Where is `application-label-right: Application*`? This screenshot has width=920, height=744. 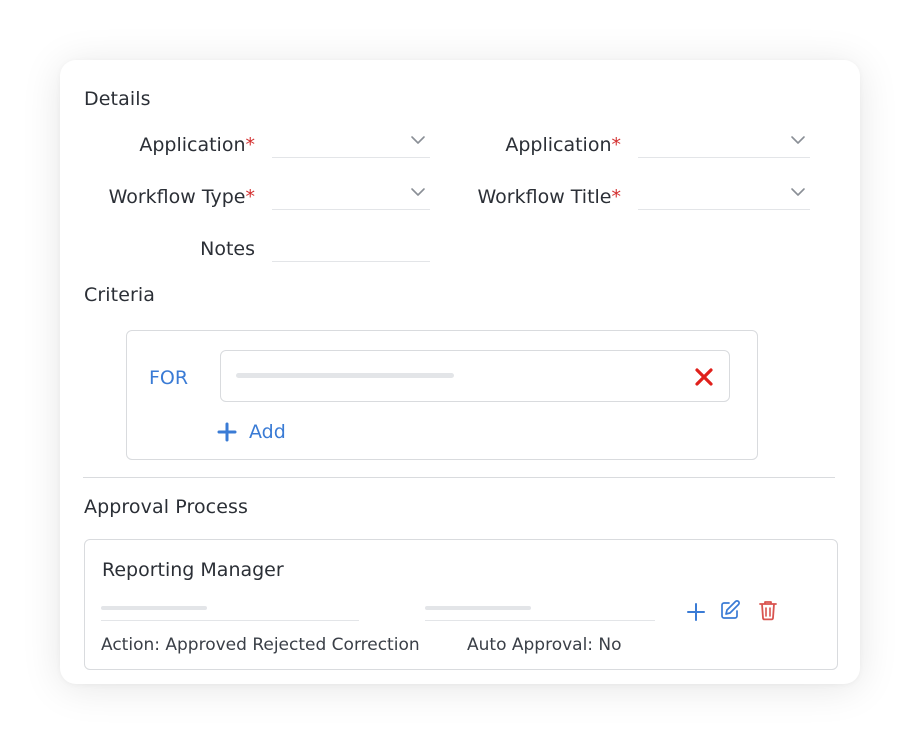 application-label-right: Application* is located at coordinates (563, 145).